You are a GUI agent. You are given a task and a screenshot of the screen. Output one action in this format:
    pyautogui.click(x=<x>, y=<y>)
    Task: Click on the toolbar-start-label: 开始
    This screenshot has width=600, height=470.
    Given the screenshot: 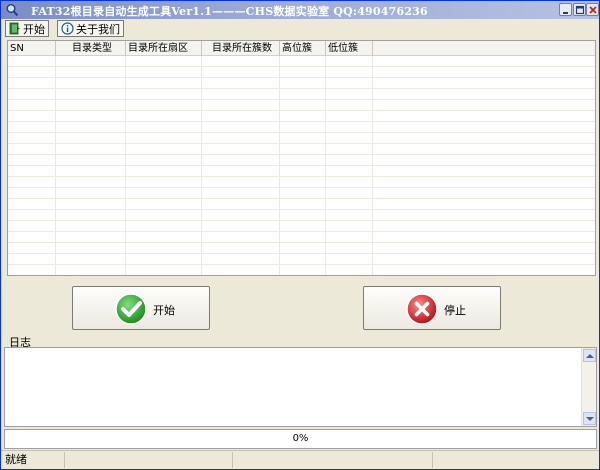 What is the action you would take?
    pyautogui.click(x=34, y=29)
    